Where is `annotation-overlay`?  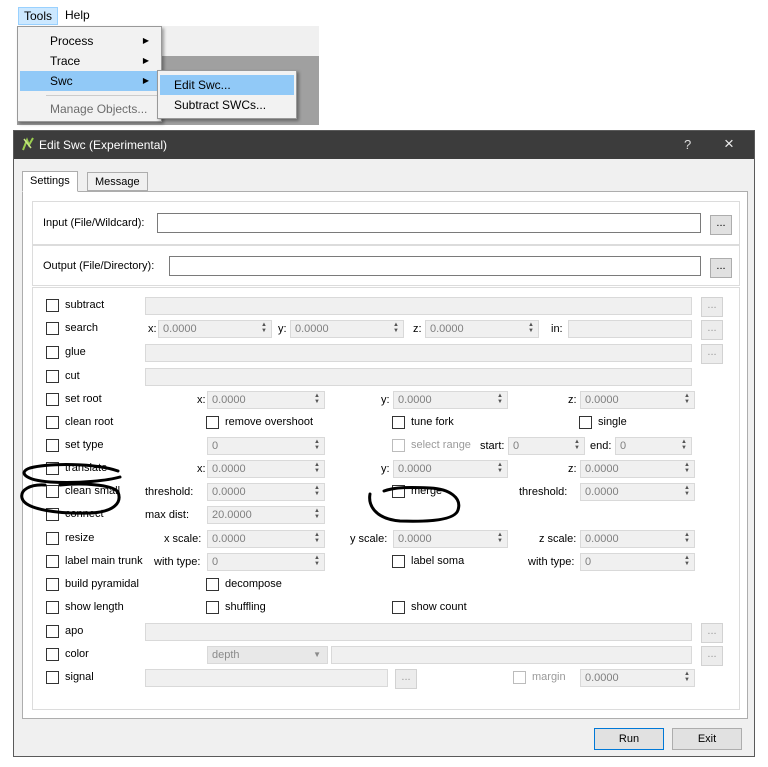 annotation-overlay is located at coordinates (240, 493).